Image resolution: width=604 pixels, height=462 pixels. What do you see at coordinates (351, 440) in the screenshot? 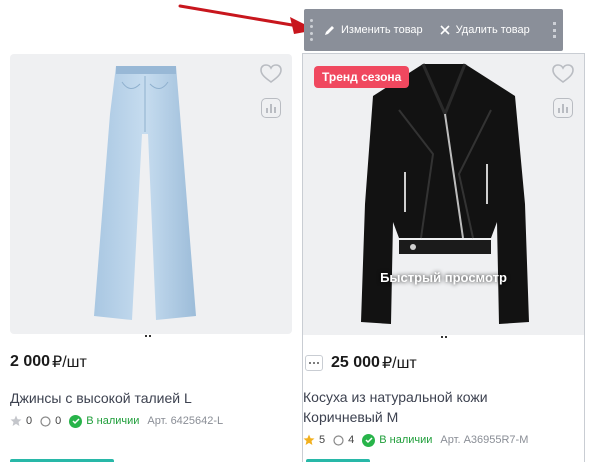
I see `reviews-count: 4` at bounding box center [351, 440].